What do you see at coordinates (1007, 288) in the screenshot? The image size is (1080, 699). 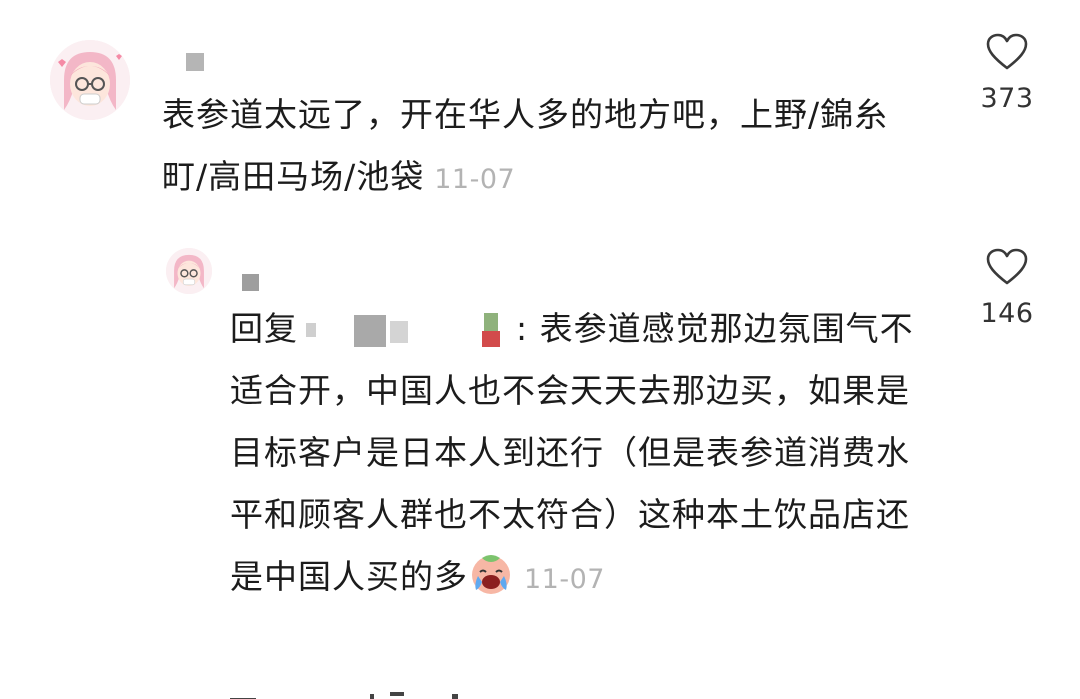 I see `reply-like: 146` at bounding box center [1007, 288].